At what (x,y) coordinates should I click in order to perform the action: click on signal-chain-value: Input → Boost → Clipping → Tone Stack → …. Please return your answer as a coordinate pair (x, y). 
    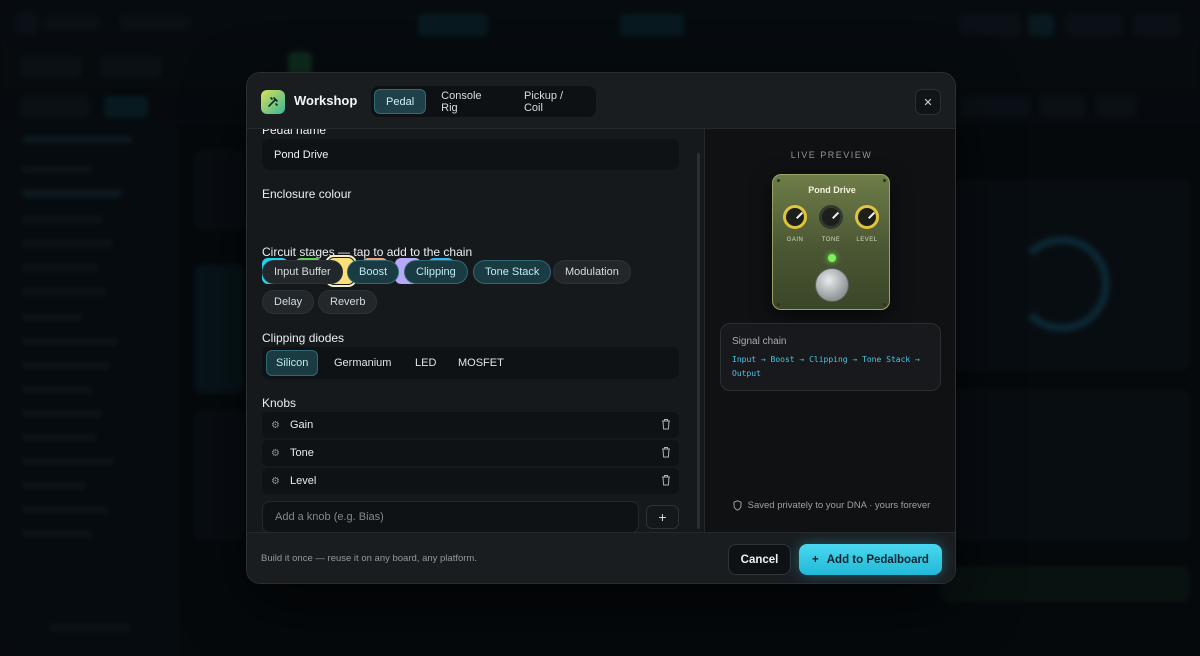
    Looking at the image, I should click on (826, 366).